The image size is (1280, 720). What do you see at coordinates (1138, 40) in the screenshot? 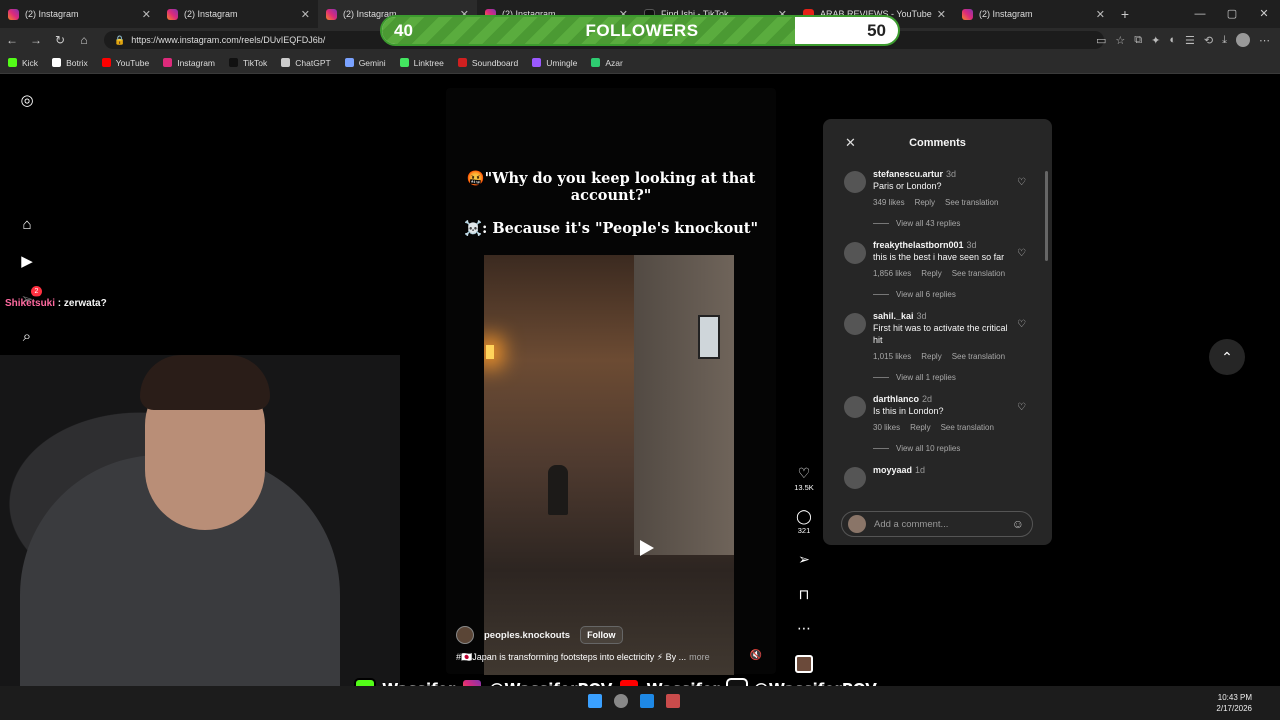
I see `split-icon: ⧉` at bounding box center [1138, 40].